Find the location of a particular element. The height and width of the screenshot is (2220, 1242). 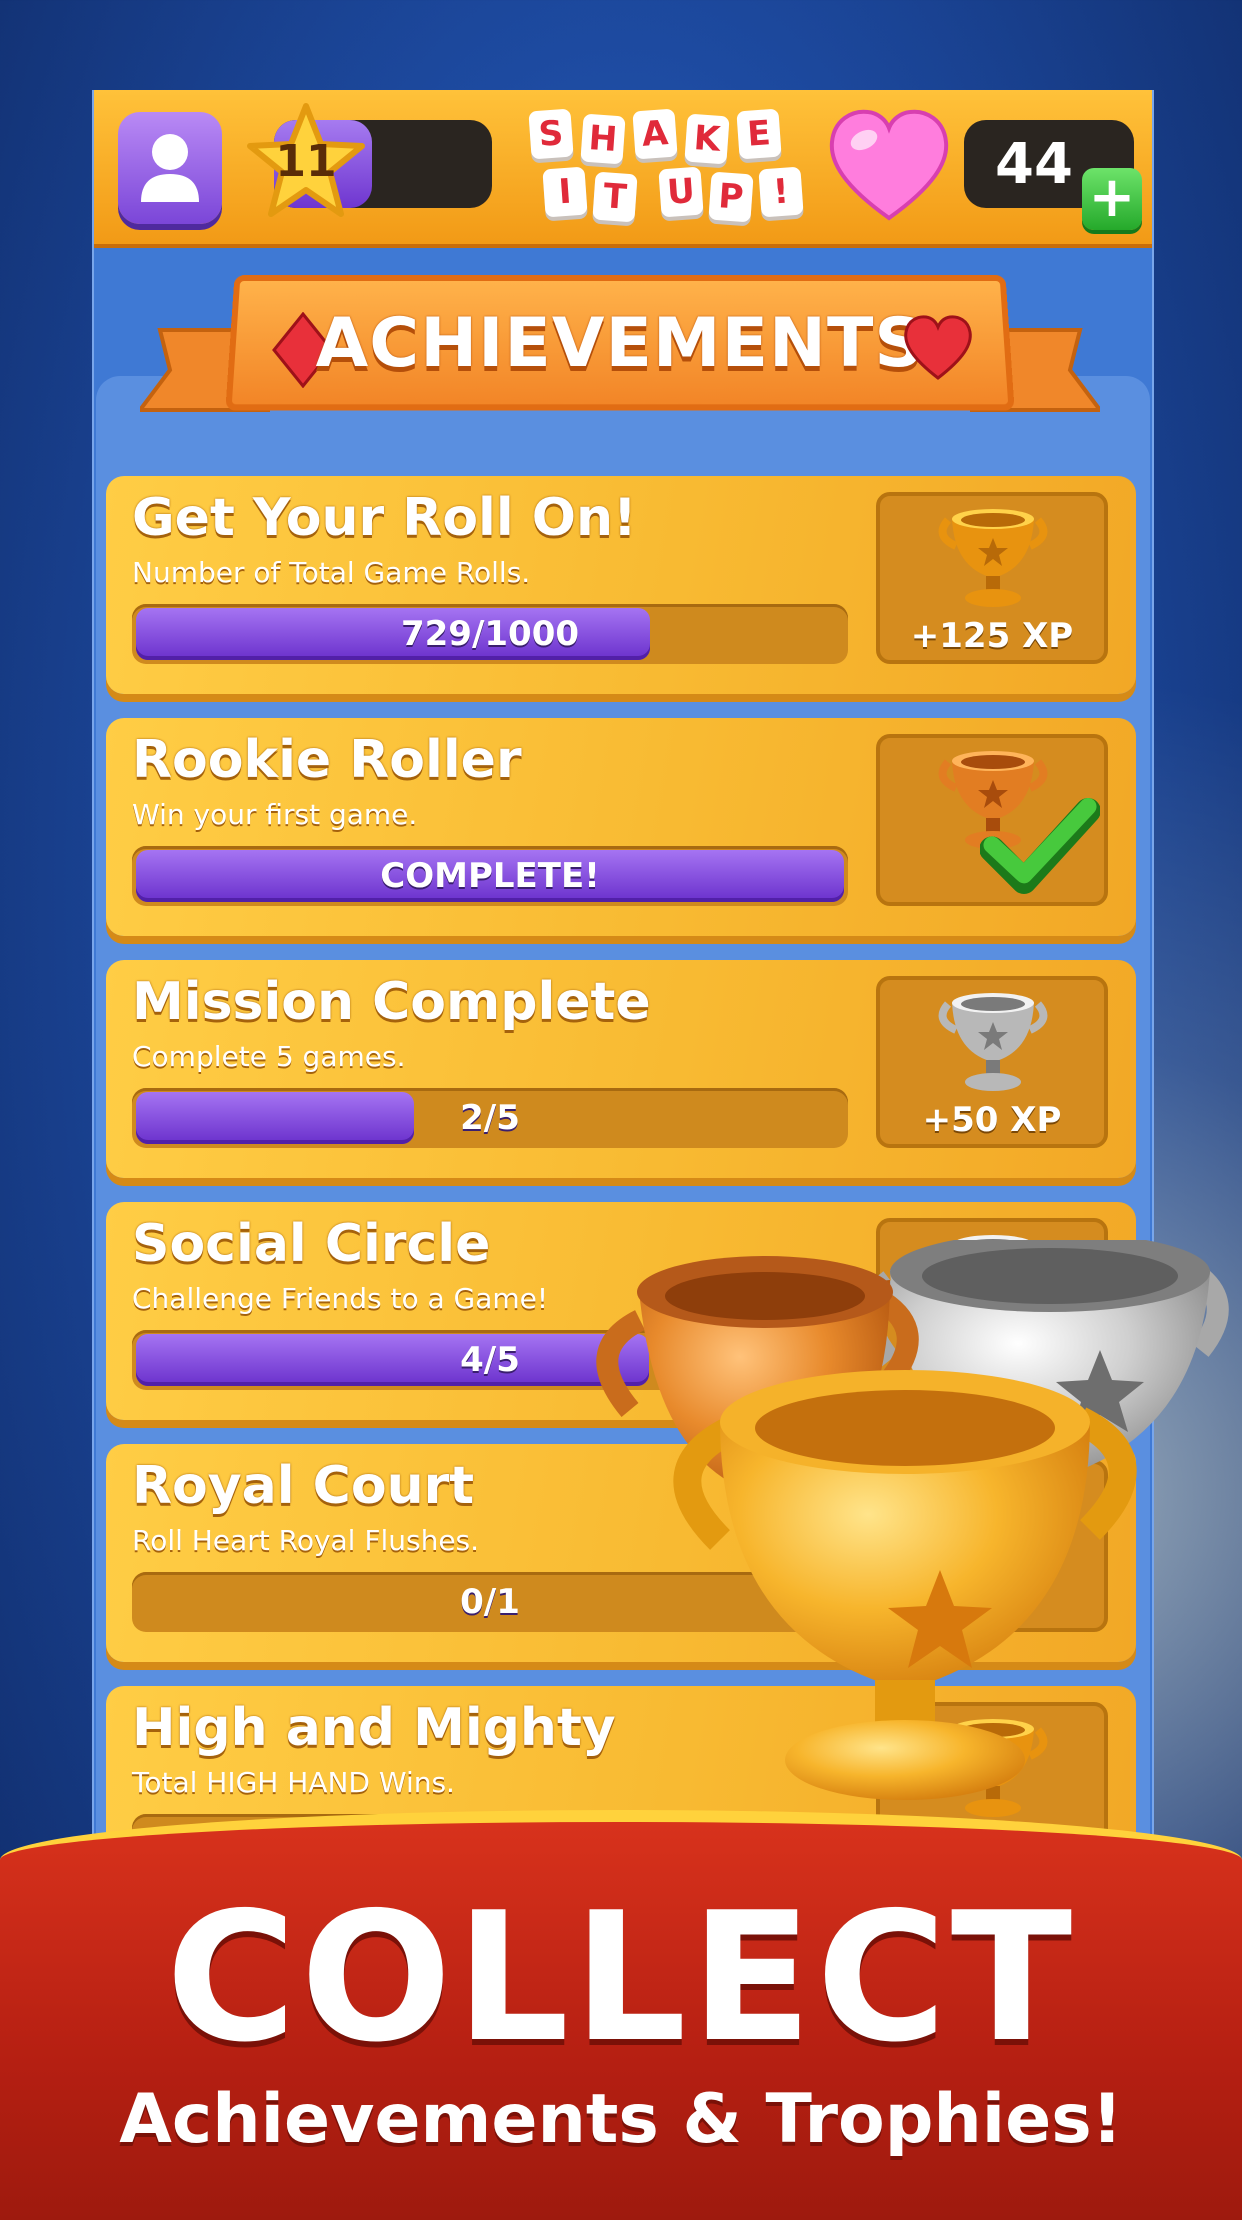

achievements-ribbon: ACHIEVEMENTS is located at coordinates (620, 365).